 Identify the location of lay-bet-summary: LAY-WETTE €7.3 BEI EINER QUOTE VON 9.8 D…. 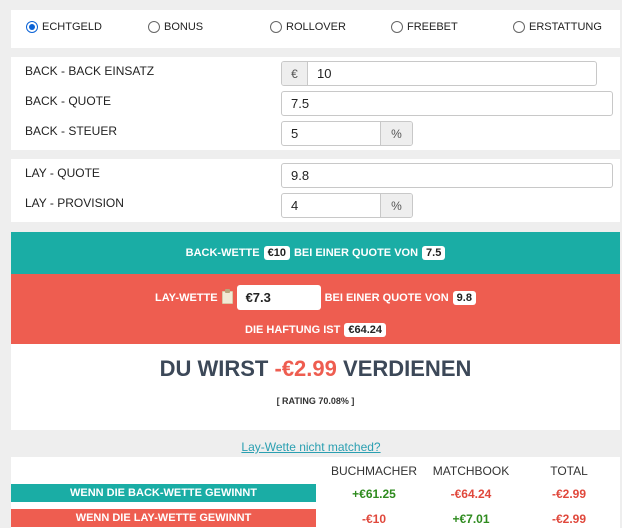
(315, 309).